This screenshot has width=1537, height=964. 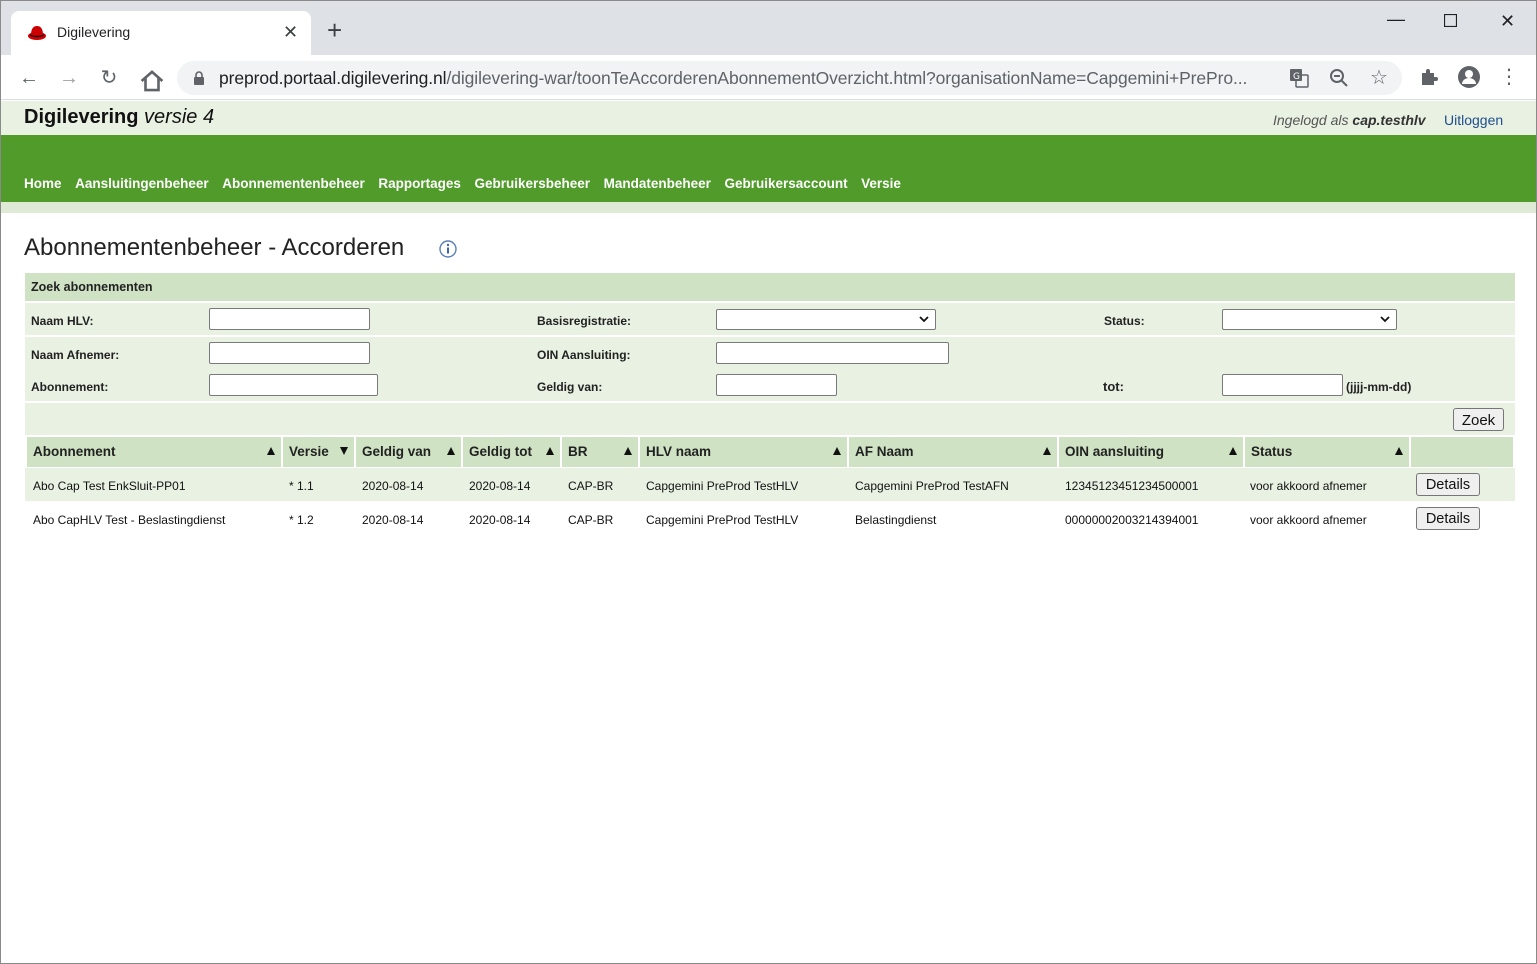 What do you see at coordinates (1379, 387) in the screenshot?
I see `date-format-hint: (jjjj-mm-dd)` at bounding box center [1379, 387].